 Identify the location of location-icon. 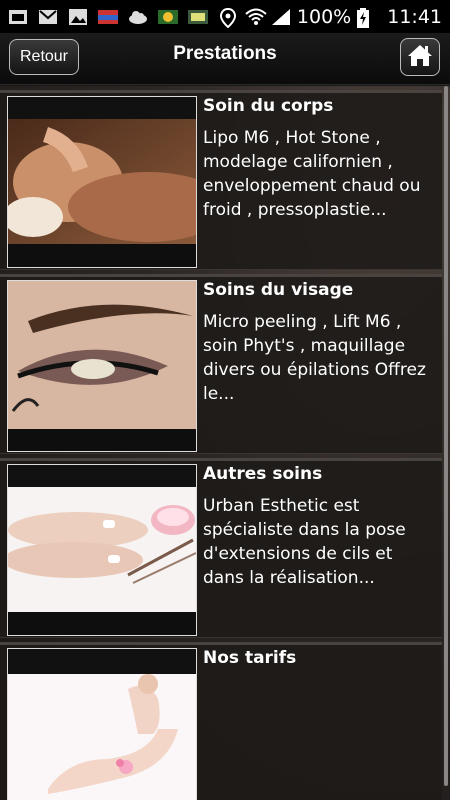
(229, 17).